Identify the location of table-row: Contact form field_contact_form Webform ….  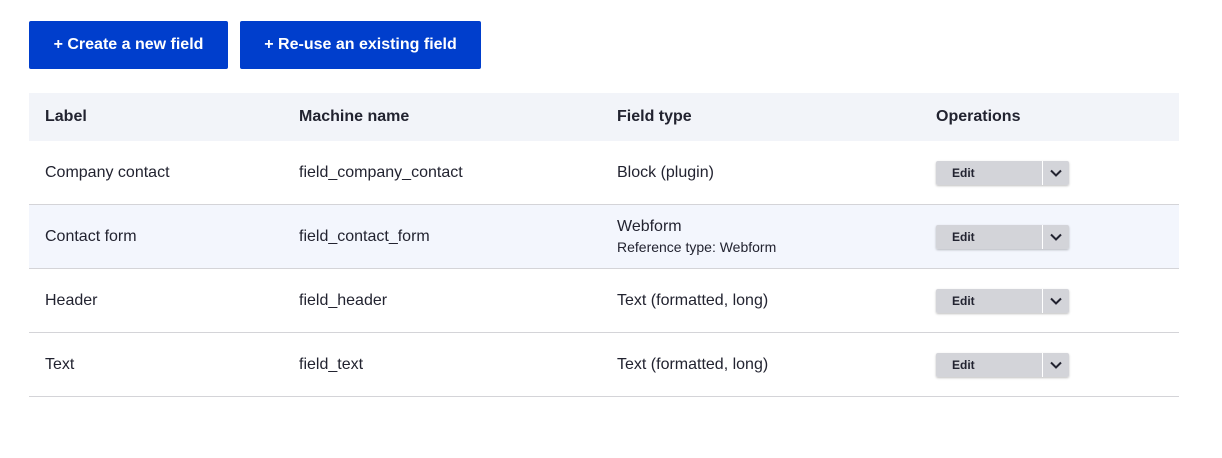
(604, 236).